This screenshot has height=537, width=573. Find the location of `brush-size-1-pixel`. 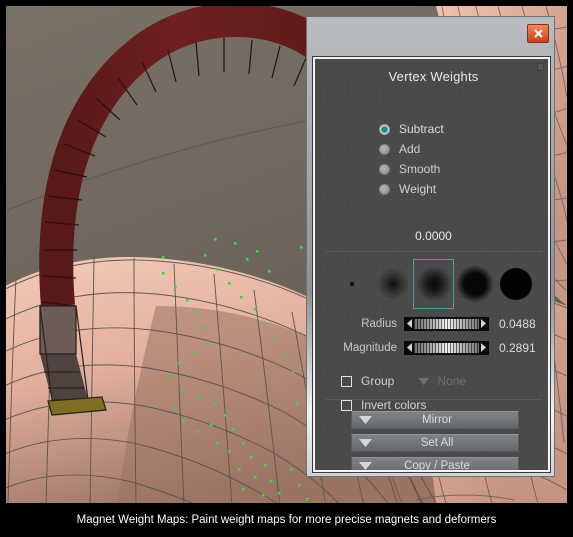

brush-size-1-pixel is located at coordinates (351, 284).